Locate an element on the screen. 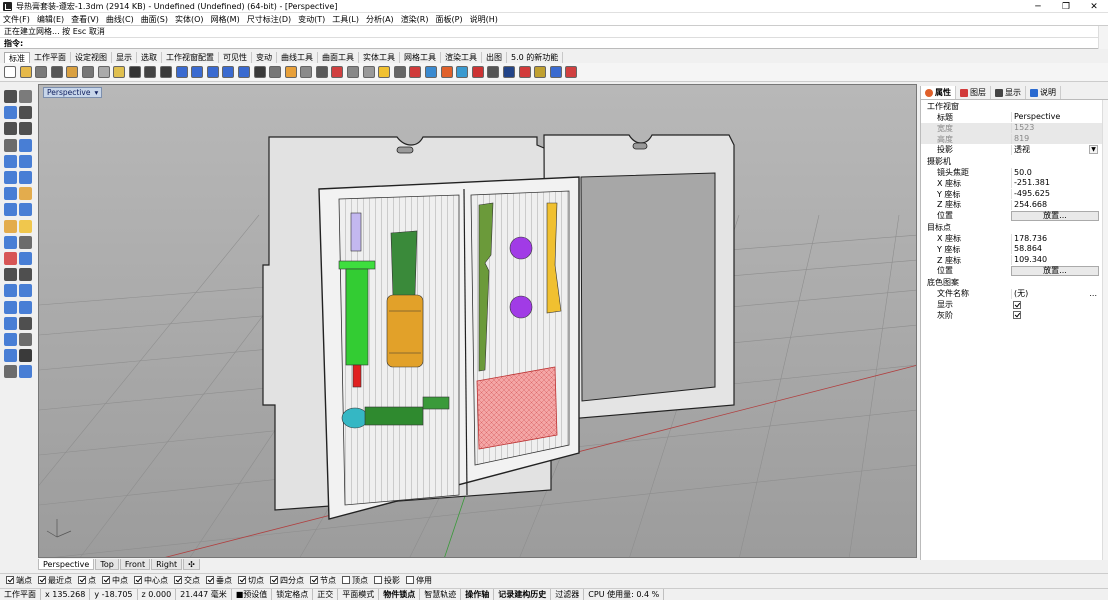  camera-y-value: -495.625 is located at coordinates (1055, 194).